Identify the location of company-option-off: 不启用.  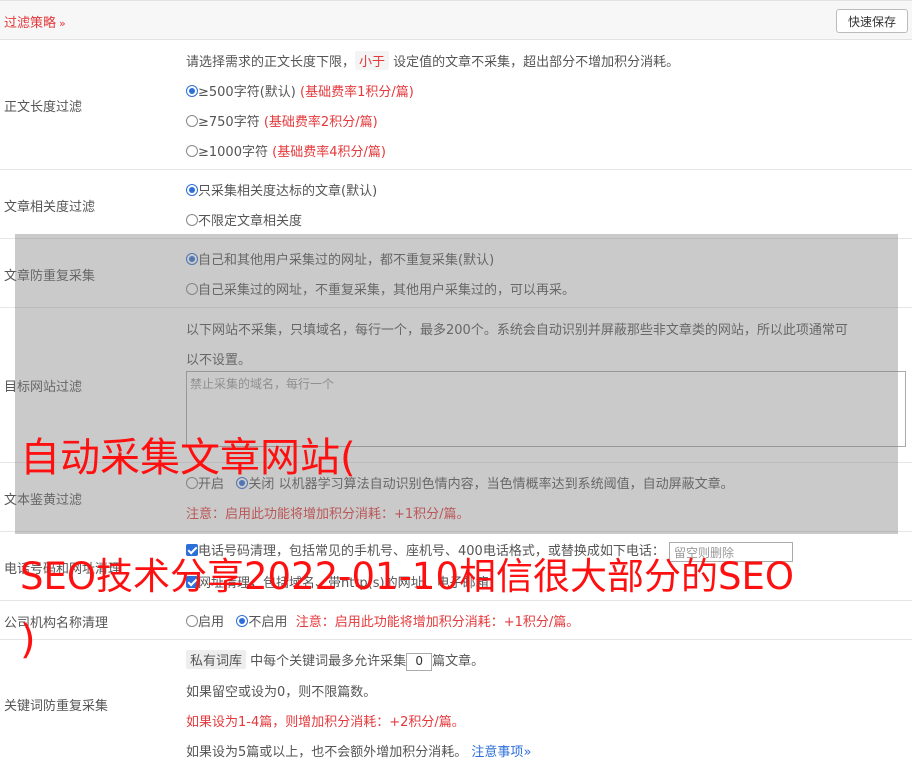
(261, 622).